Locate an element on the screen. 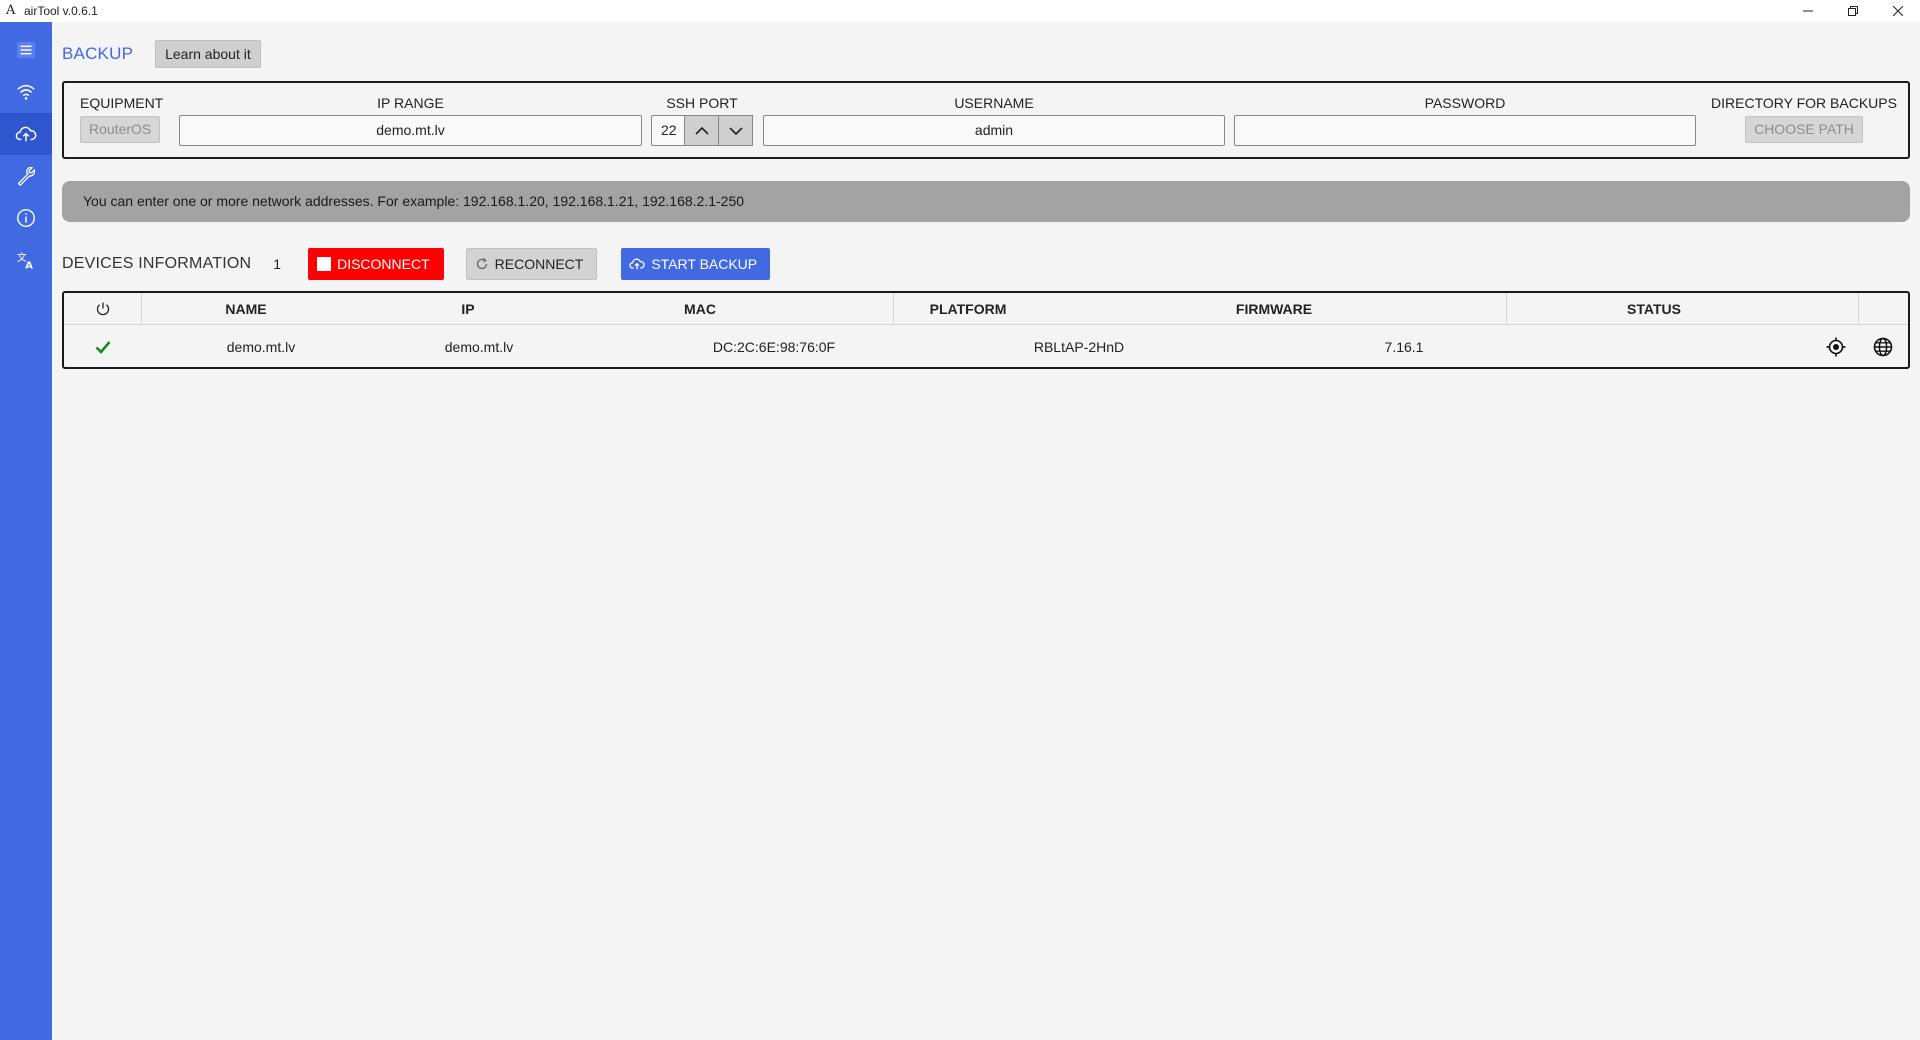  connected-status-cell is located at coordinates (102, 346).